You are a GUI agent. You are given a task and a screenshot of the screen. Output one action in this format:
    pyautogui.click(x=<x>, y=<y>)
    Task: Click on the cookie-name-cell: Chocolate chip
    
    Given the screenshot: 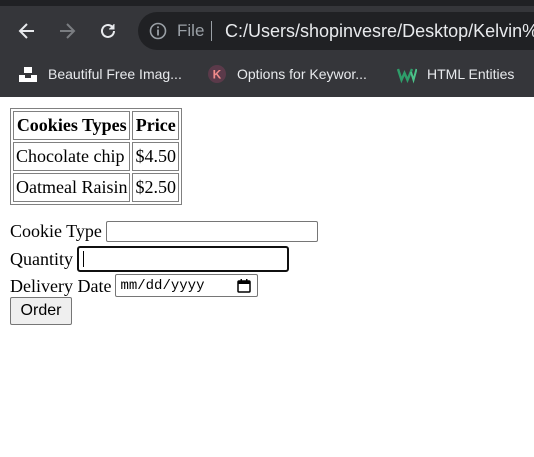 What is the action you would take?
    pyautogui.click(x=72, y=156)
    